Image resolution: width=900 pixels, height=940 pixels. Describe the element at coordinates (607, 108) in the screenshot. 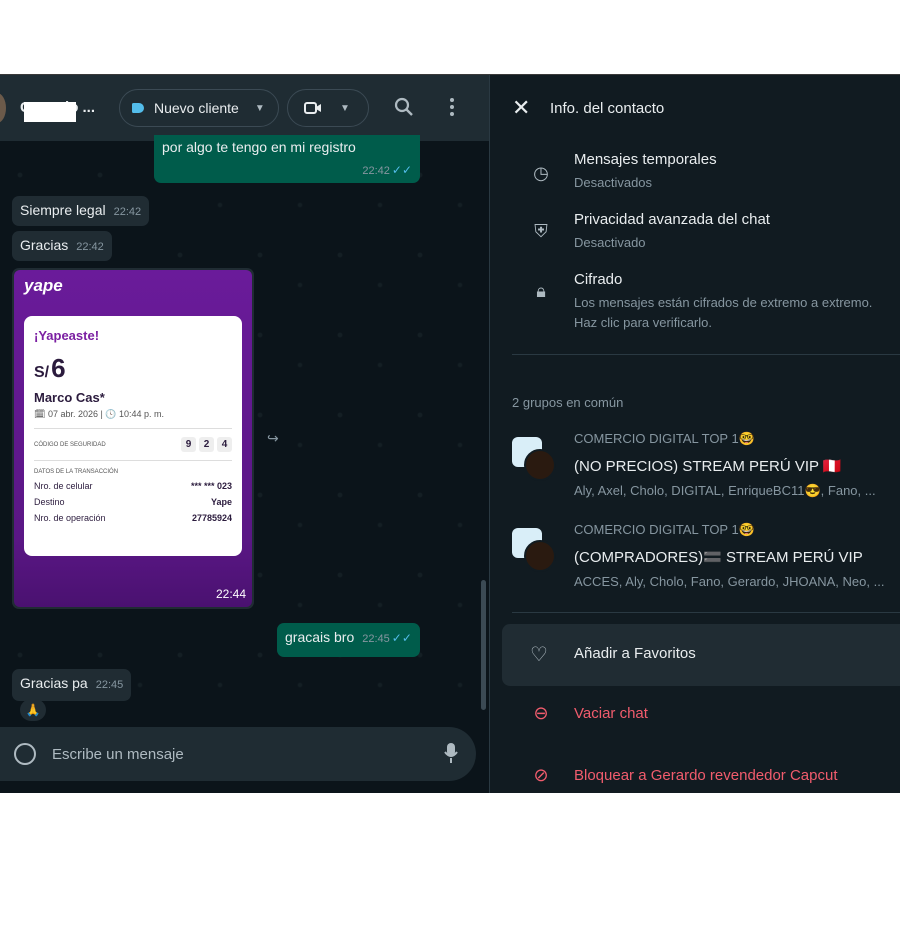

I see `info-title: Info. del contacto` at that location.